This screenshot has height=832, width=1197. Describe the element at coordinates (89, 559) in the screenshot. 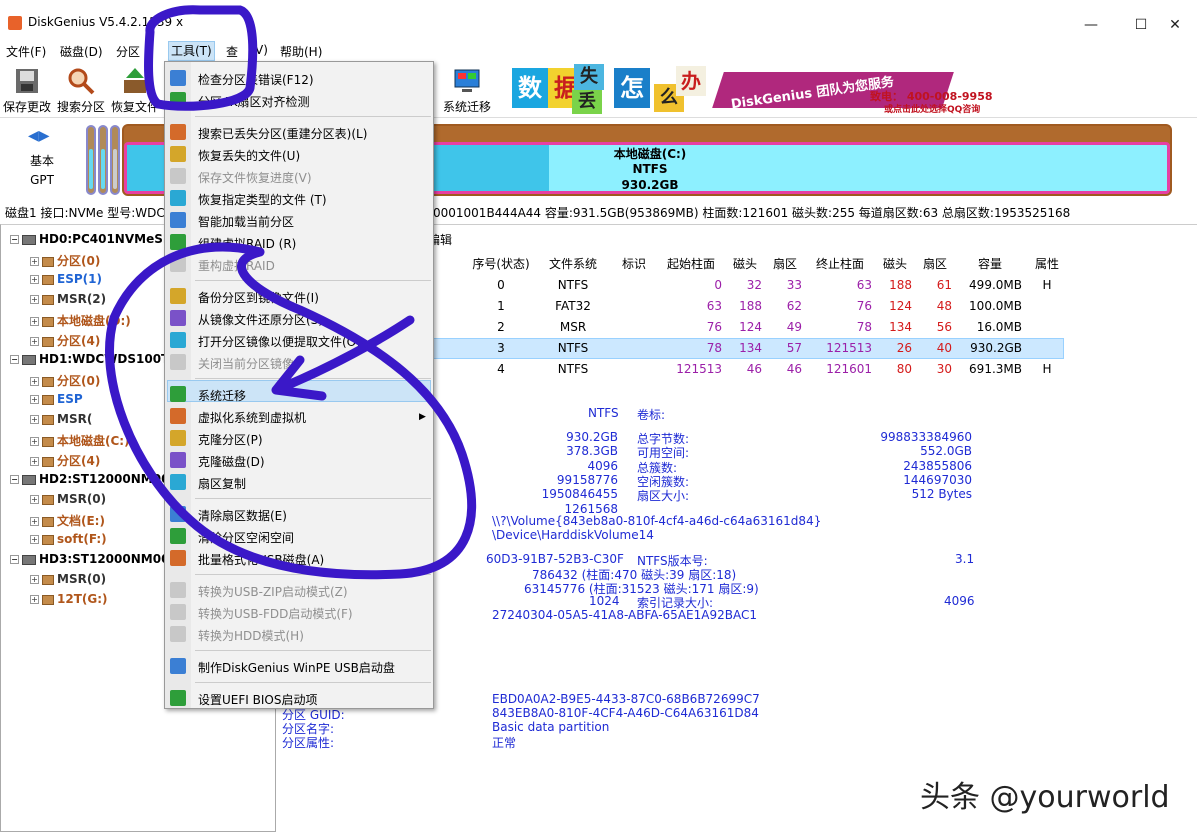

I see `tree-disk-node: − HD3:ST12000NM00` at that location.